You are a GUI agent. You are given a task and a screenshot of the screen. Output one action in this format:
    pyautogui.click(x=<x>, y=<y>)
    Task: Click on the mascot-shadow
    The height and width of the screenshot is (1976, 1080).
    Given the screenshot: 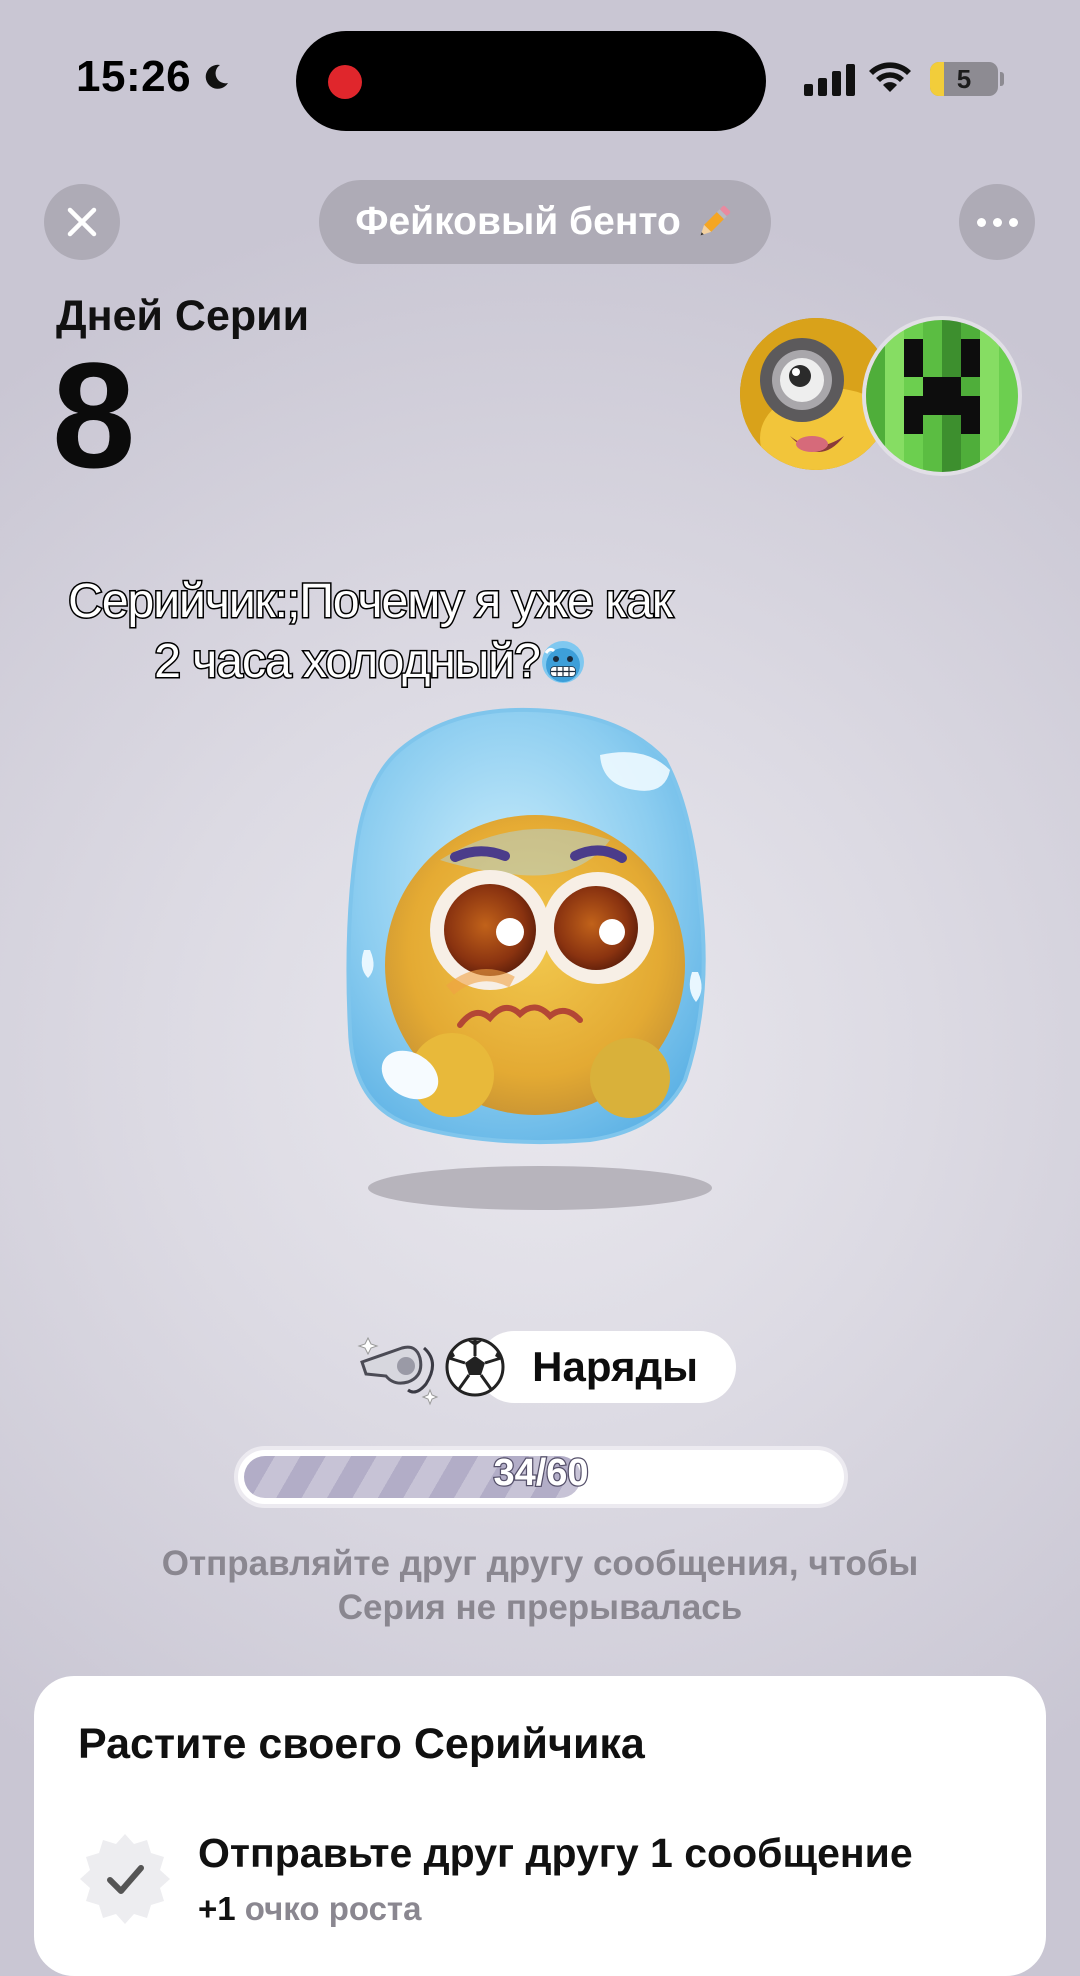 What is the action you would take?
    pyautogui.click(x=540, y=1188)
    